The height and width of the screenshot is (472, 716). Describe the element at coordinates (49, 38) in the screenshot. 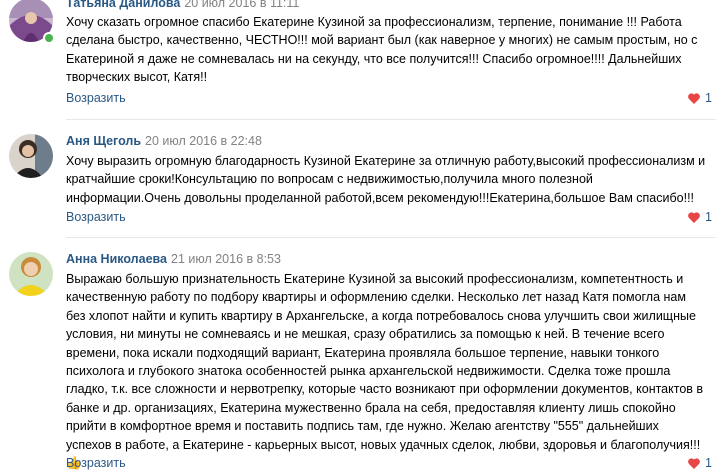

I see `online-indicator` at that location.